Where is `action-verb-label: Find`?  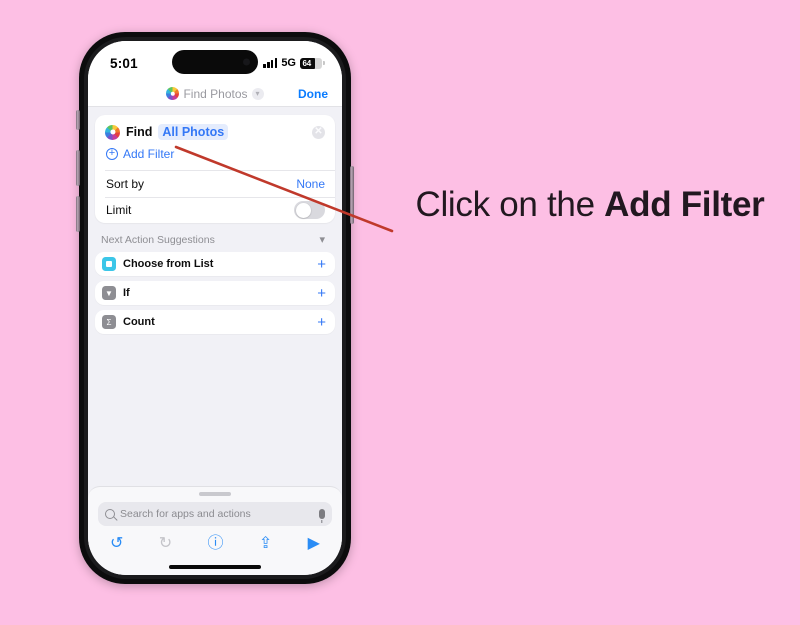
action-verb-label: Find is located at coordinates (139, 132).